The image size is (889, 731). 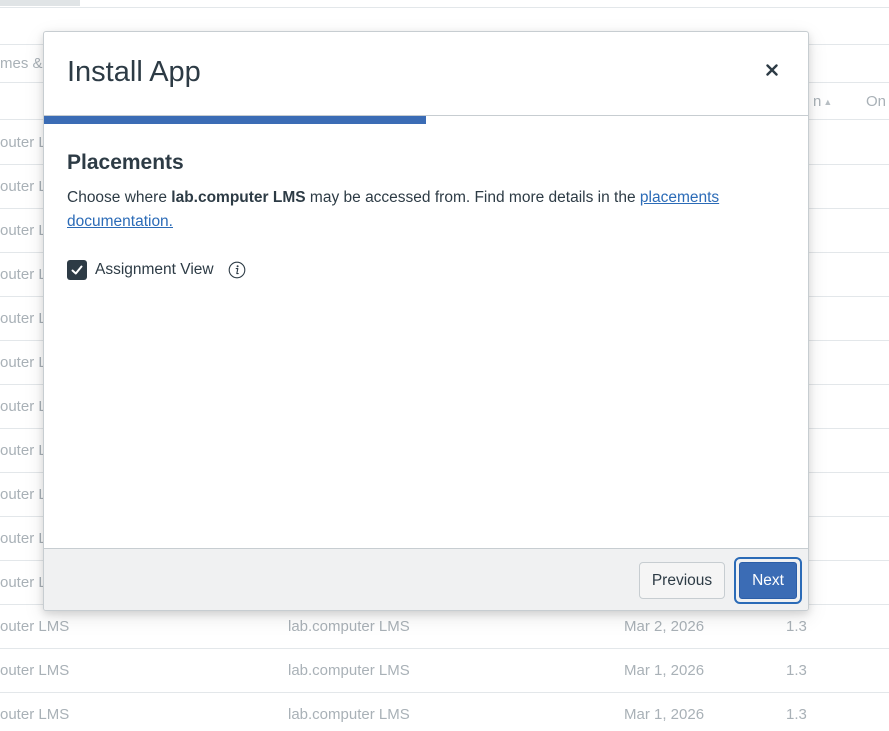 What do you see at coordinates (444, 7) in the screenshot?
I see `divider` at bounding box center [444, 7].